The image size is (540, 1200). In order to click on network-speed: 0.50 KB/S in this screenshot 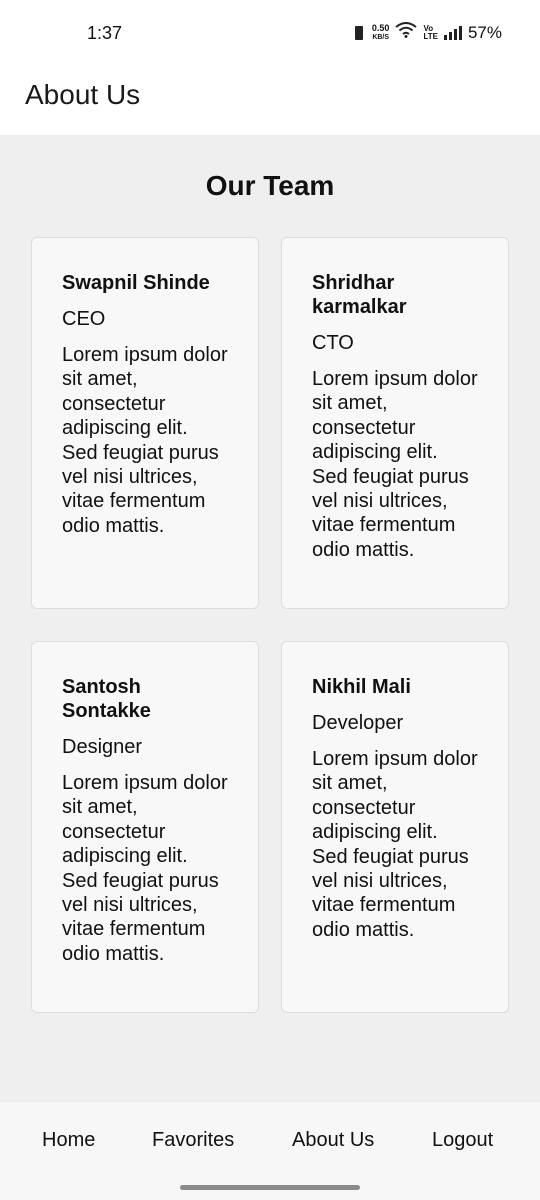, I will do `click(380, 32)`.